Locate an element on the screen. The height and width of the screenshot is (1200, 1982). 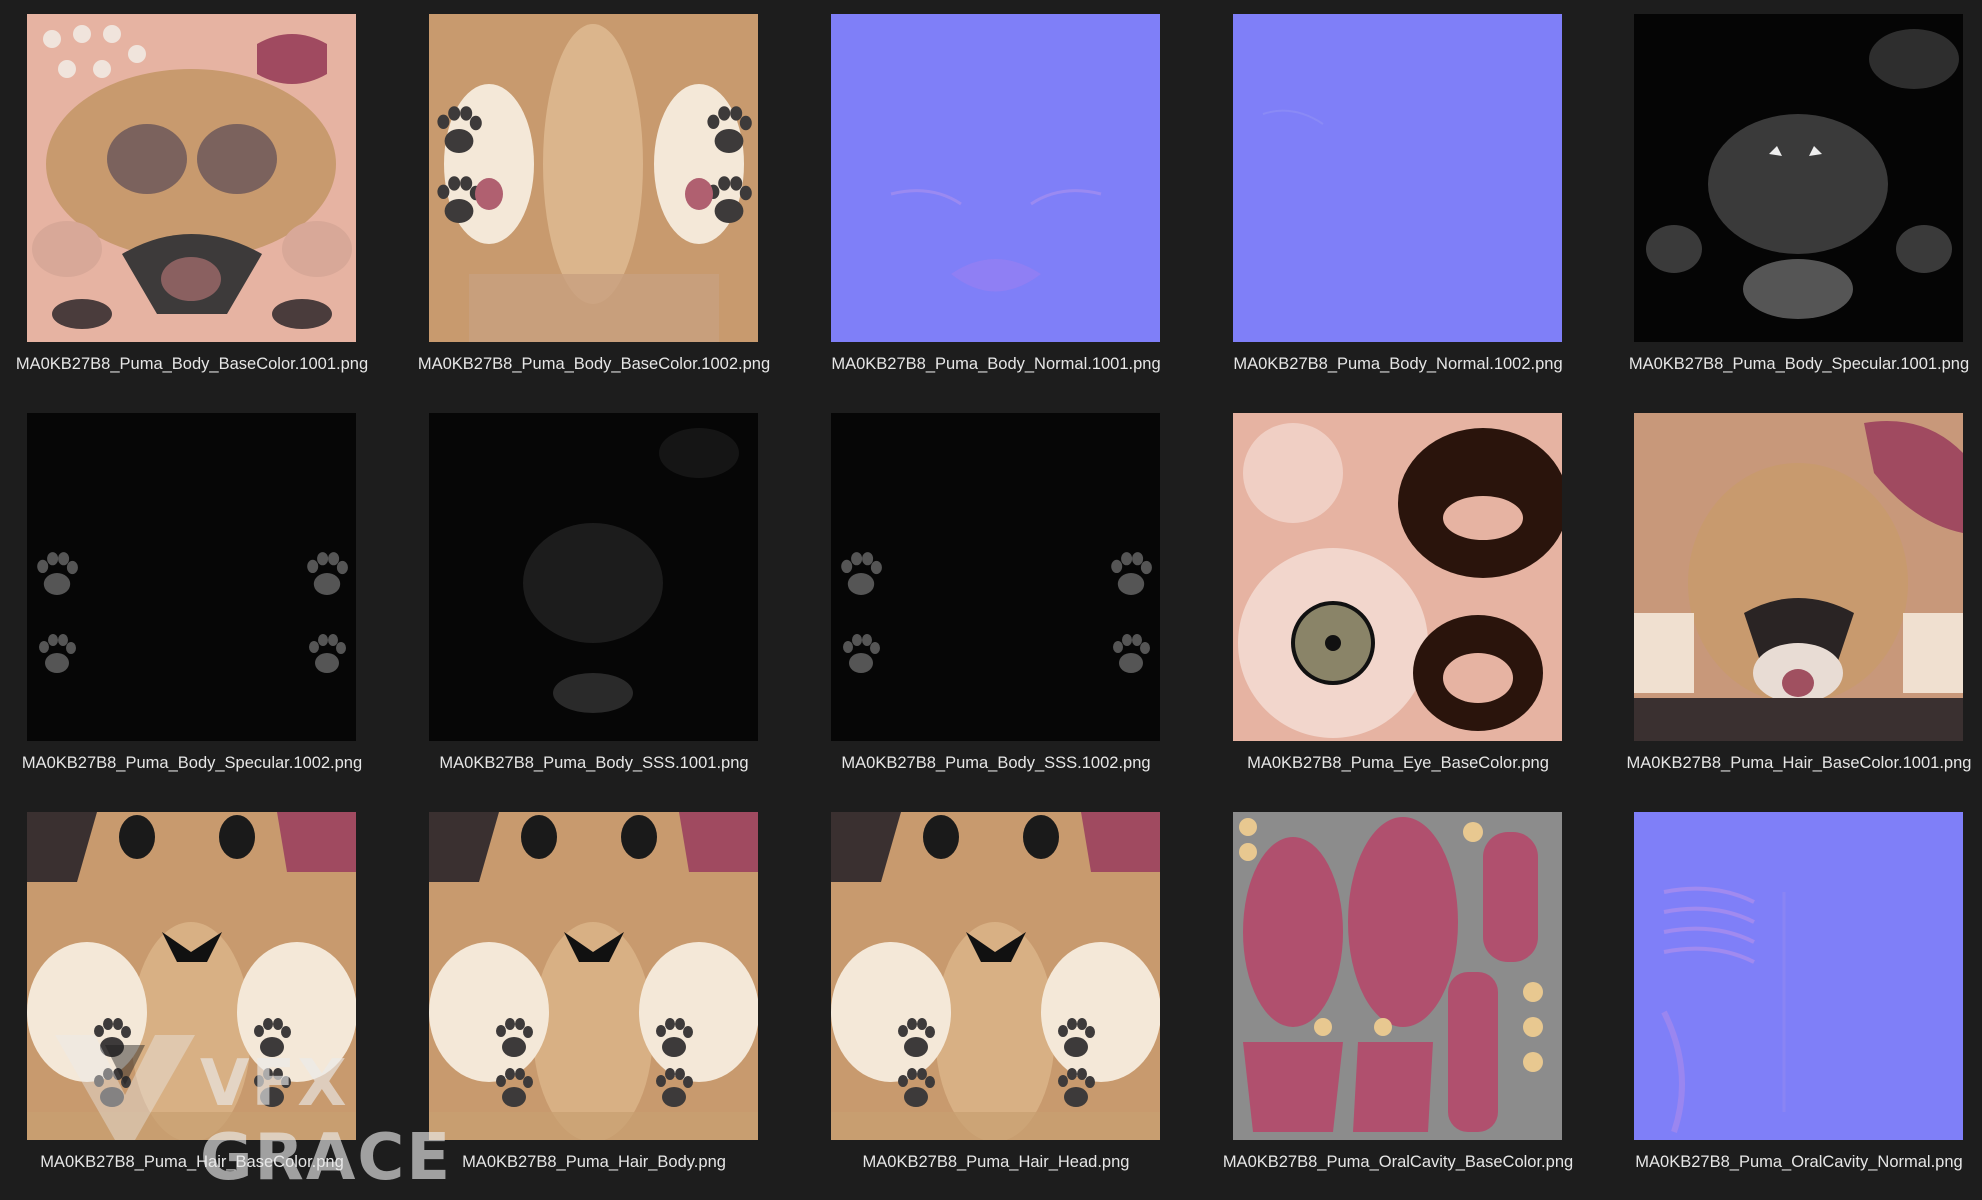
file-name: MA0KB27B8_Puma_Body_BaseColor.1001.png is located at coordinates (192, 364).